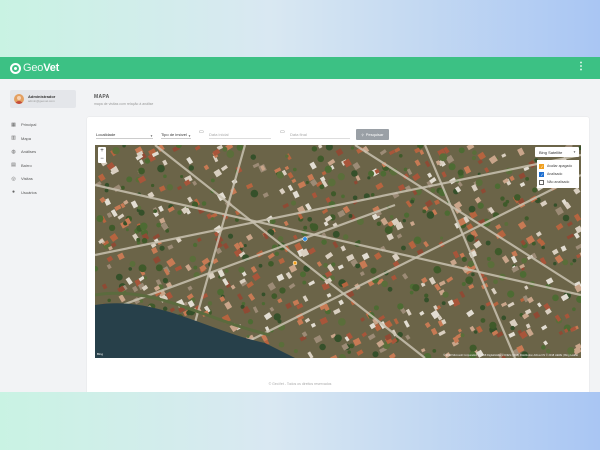 The width and height of the screenshot is (600, 450). I want to click on map-icon: ▥, so click(13, 138).